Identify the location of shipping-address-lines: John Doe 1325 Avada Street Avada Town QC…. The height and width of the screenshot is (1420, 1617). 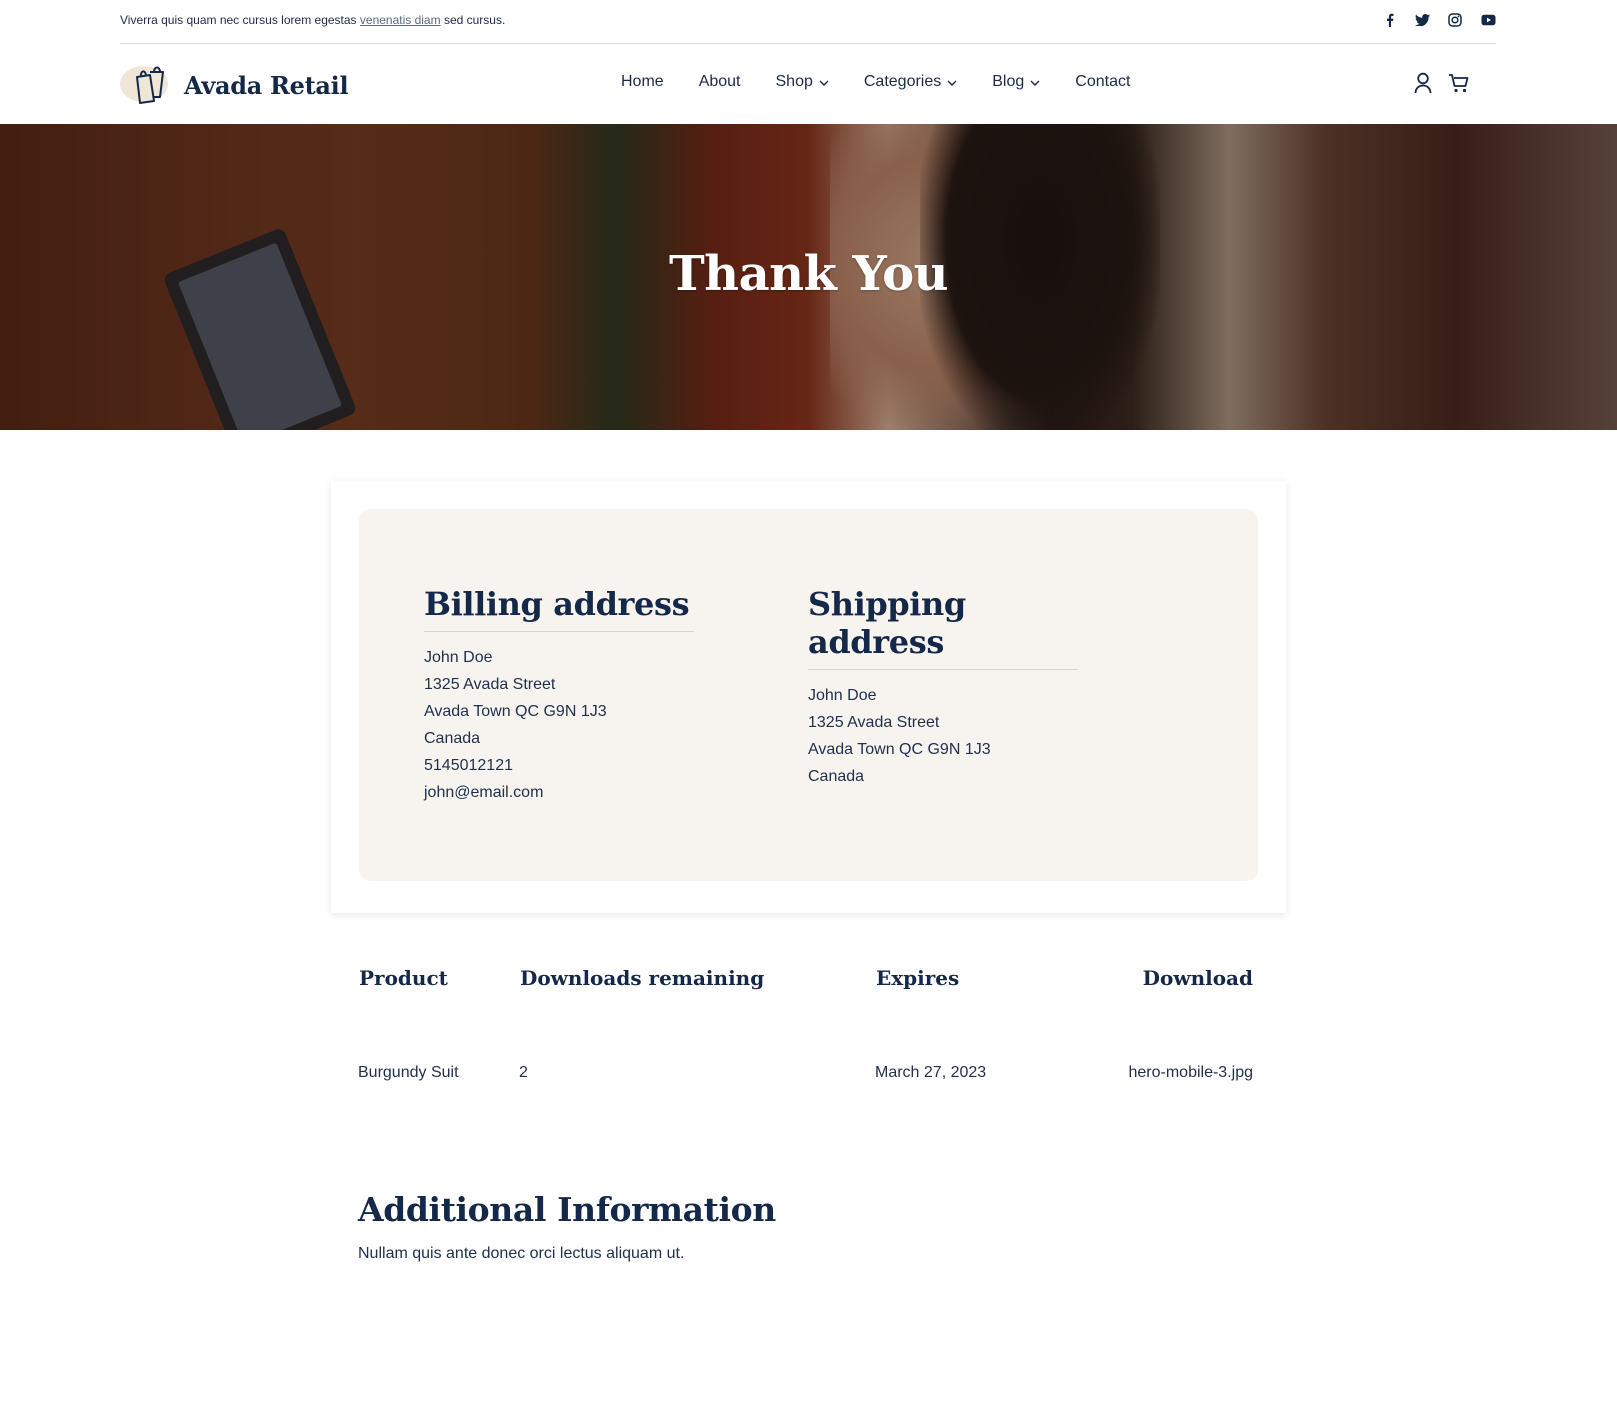
(943, 736).